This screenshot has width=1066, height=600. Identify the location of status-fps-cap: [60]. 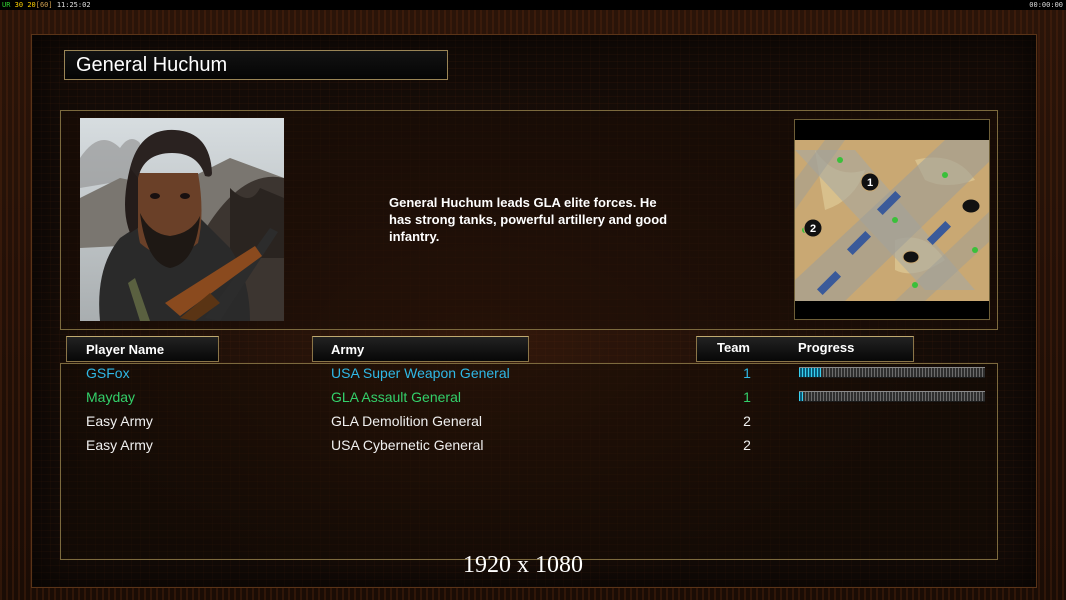
(44, 5).